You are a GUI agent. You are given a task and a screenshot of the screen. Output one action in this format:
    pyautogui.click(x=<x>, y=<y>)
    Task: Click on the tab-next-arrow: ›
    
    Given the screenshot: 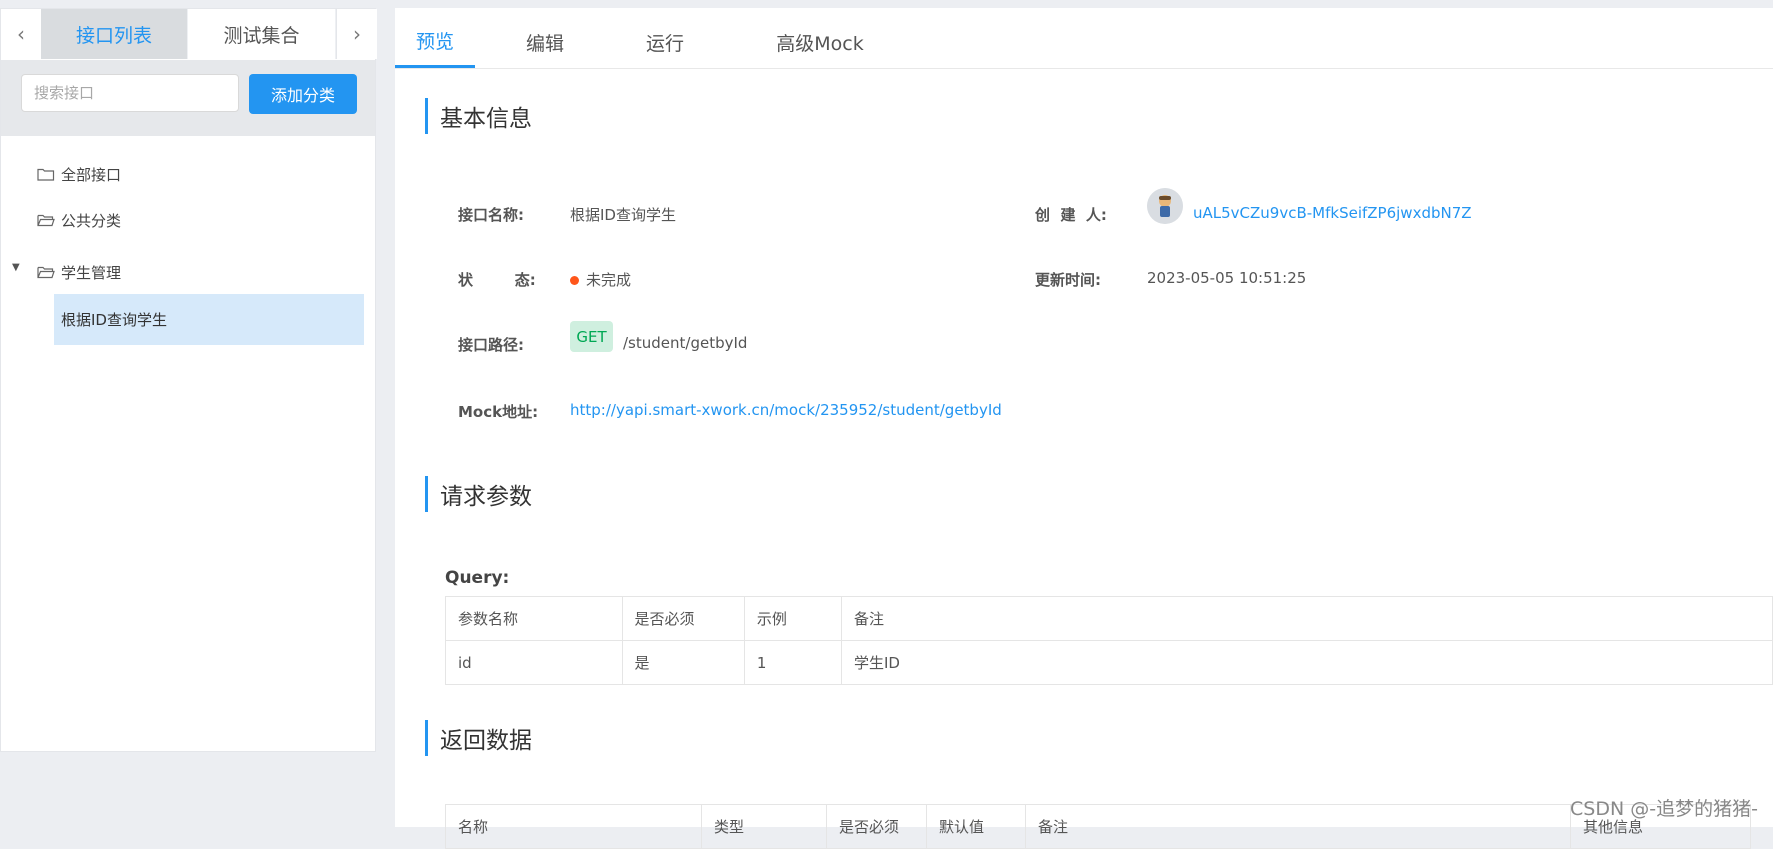 What is the action you would take?
    pyautogui.click(x=356, y=34)
    